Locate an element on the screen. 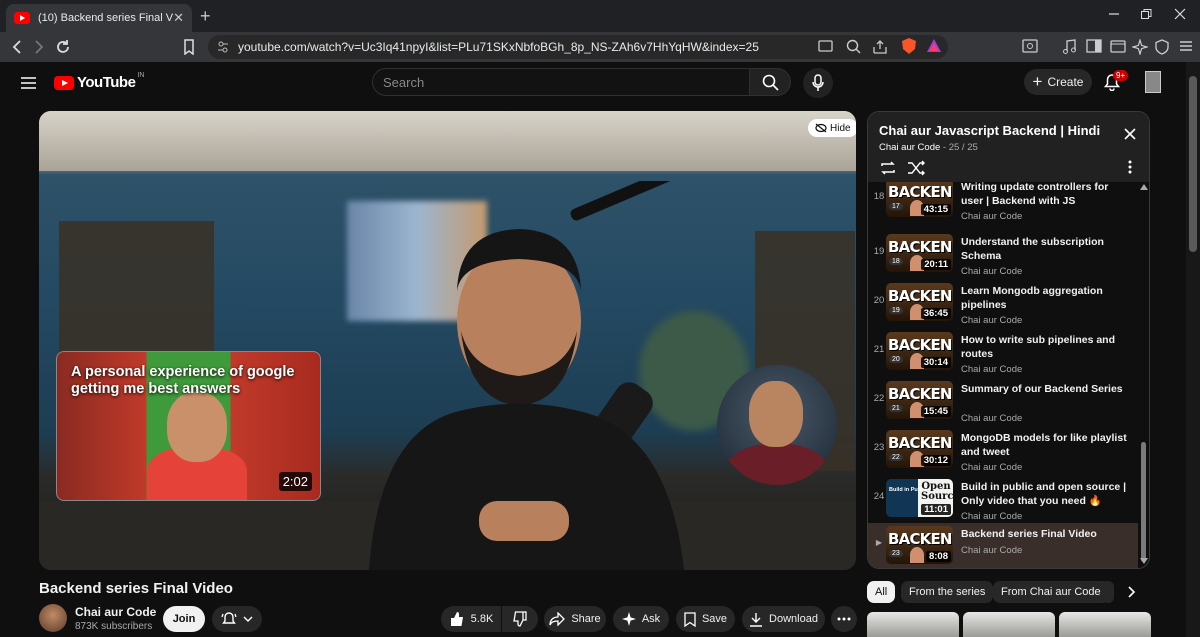 The image size is (1200, 637). endcard-channel-figure-body is located at coordinates (777, 464).